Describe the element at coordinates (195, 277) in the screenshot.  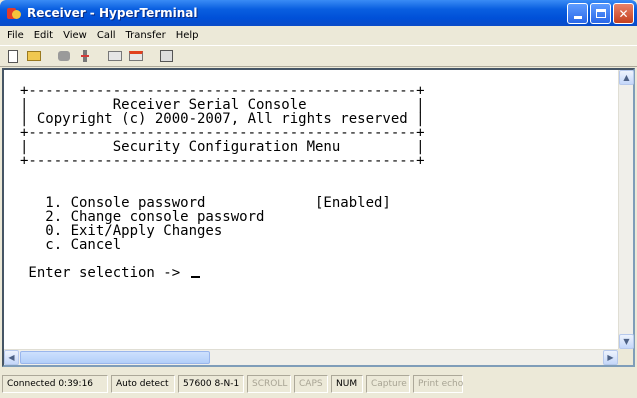
I see `text-cursor` at that location.